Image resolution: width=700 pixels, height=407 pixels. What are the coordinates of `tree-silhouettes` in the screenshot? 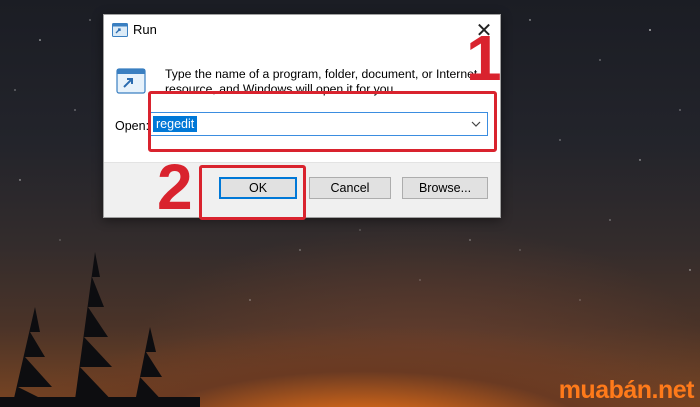 It's located at (100, 329).